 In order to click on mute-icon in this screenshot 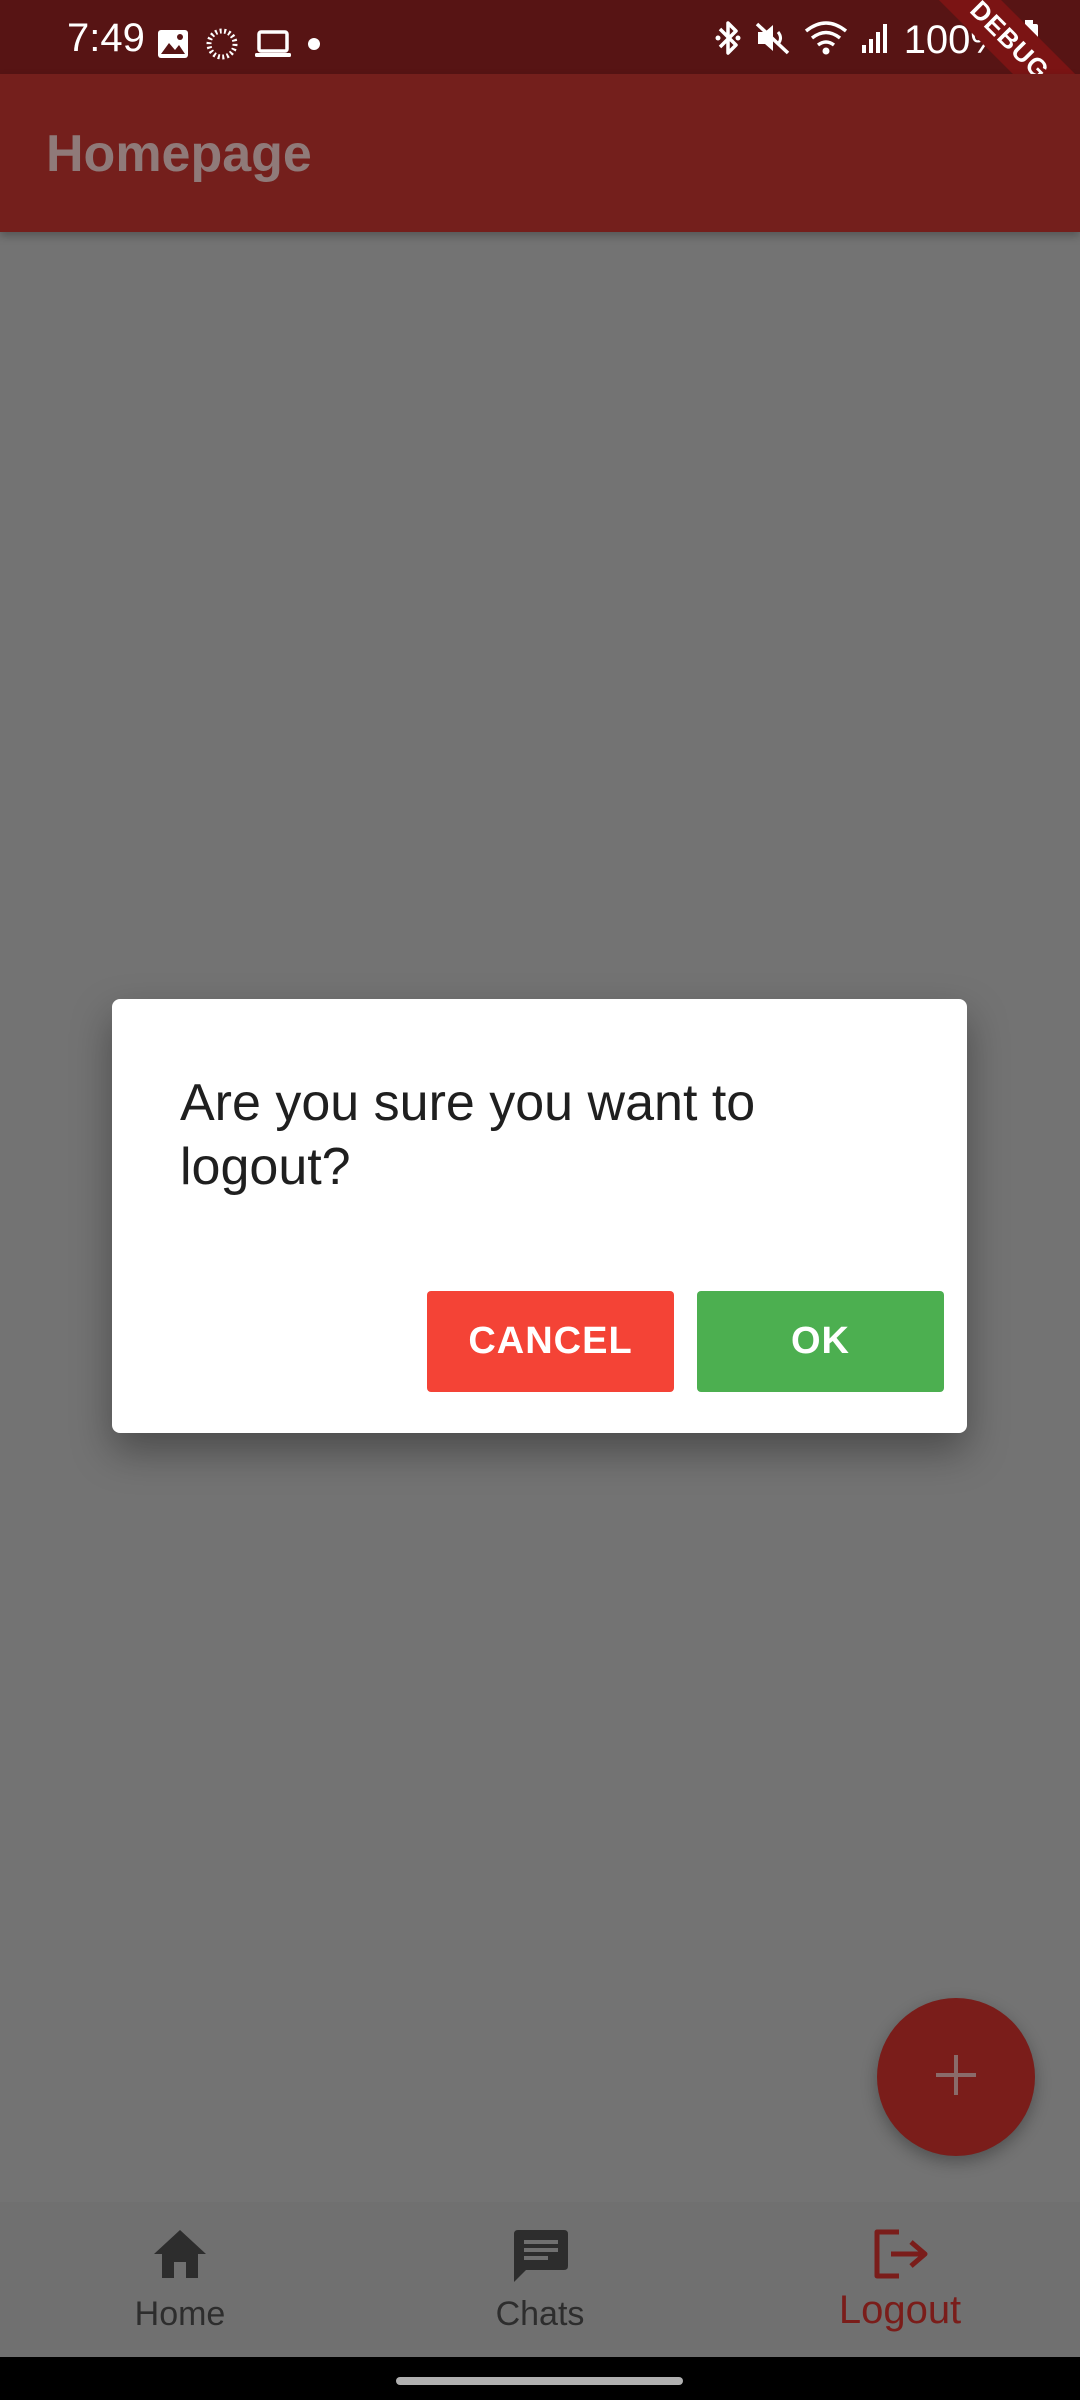, I will do `click(773, 40)`.